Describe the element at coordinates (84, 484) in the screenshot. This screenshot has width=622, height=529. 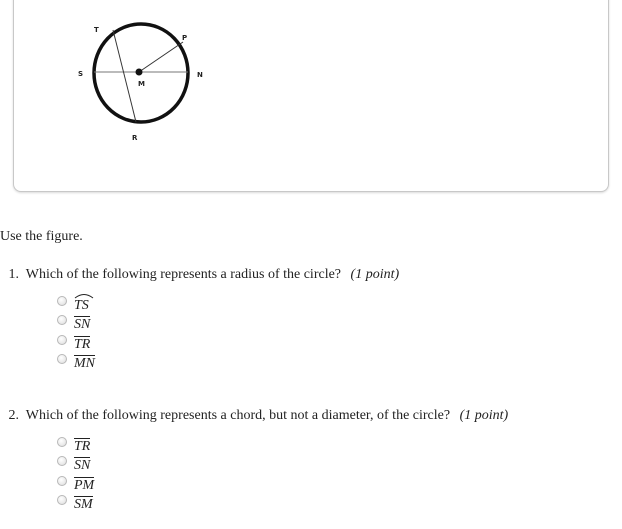
I see `option-label: PM` at that location.